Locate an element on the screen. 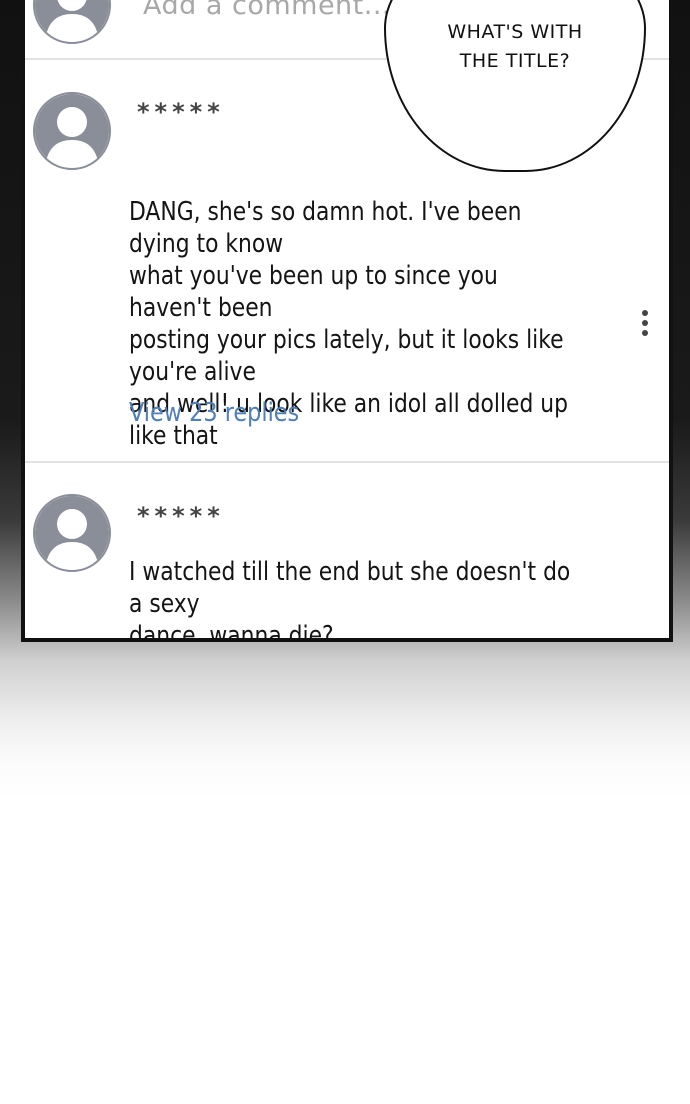 The height and width of the screenshot is (1104, 690). speech-bubble-text: WHAT'S WITH THE TITLE? is located at coordinates (515, 47).